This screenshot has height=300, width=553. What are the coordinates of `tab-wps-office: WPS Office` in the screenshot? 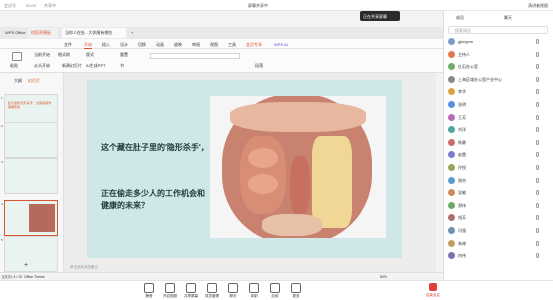 It's located at (15, 33).